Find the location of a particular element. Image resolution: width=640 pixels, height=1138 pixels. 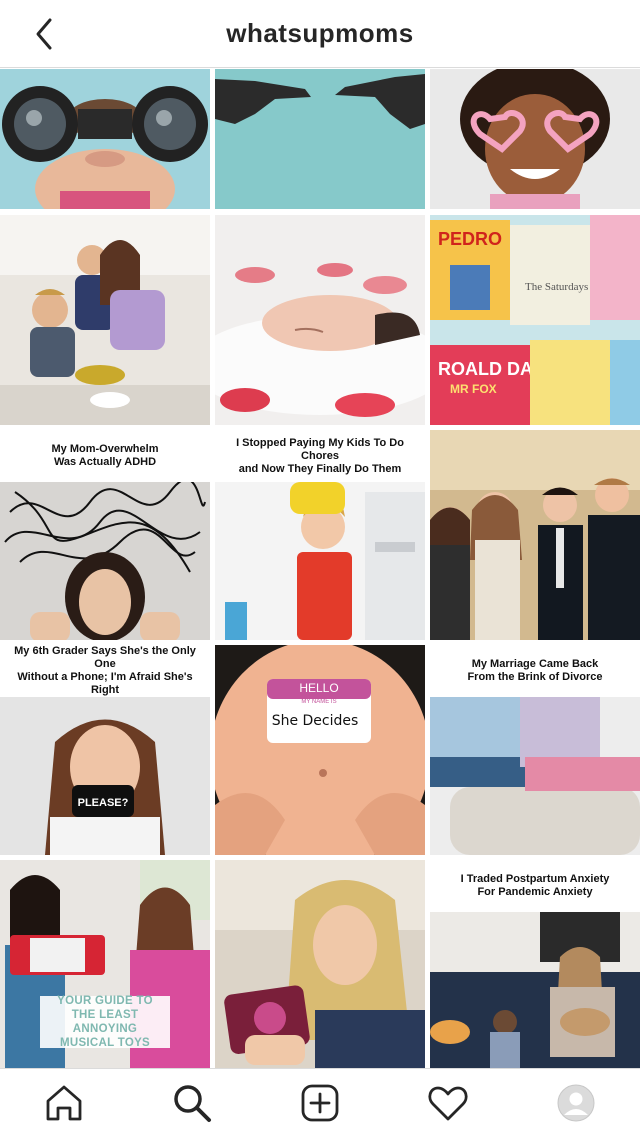

grid-post: My Mom-Overwhelm Was Actually ADHD is located at coordinates (105, 535).